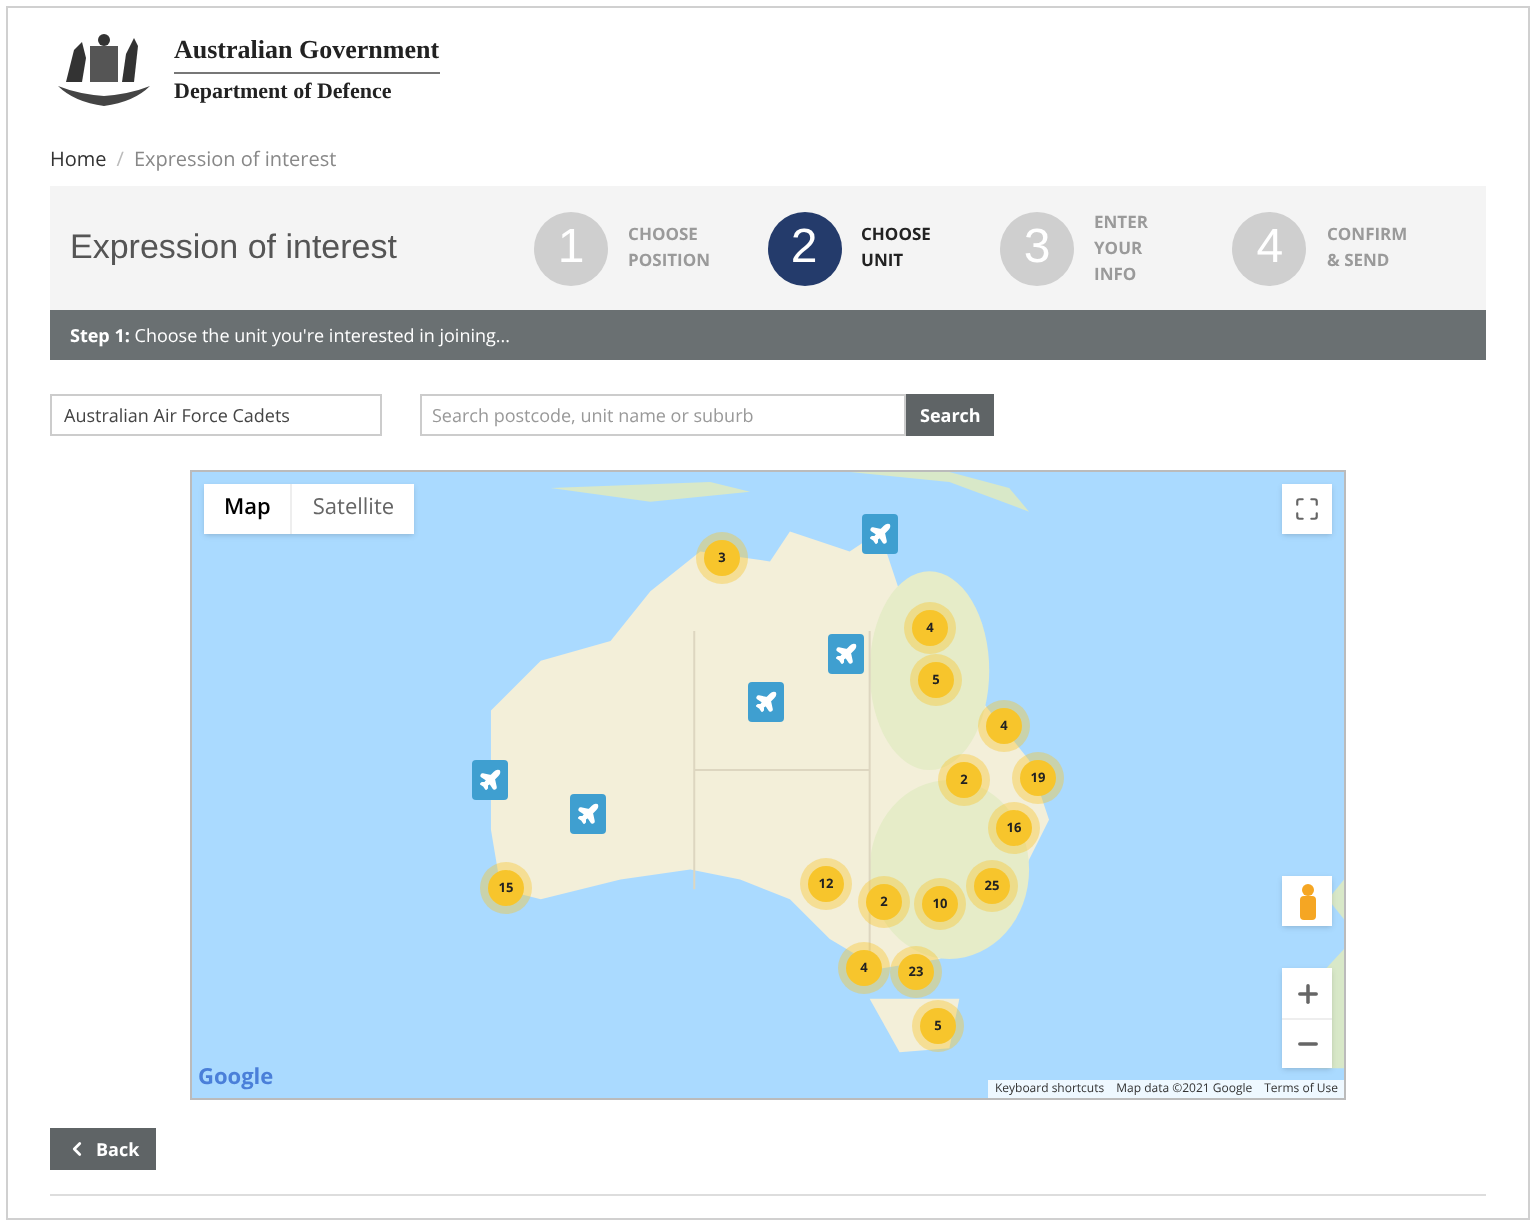  I want to click on map-type-tab: Map, so click(247, 509).